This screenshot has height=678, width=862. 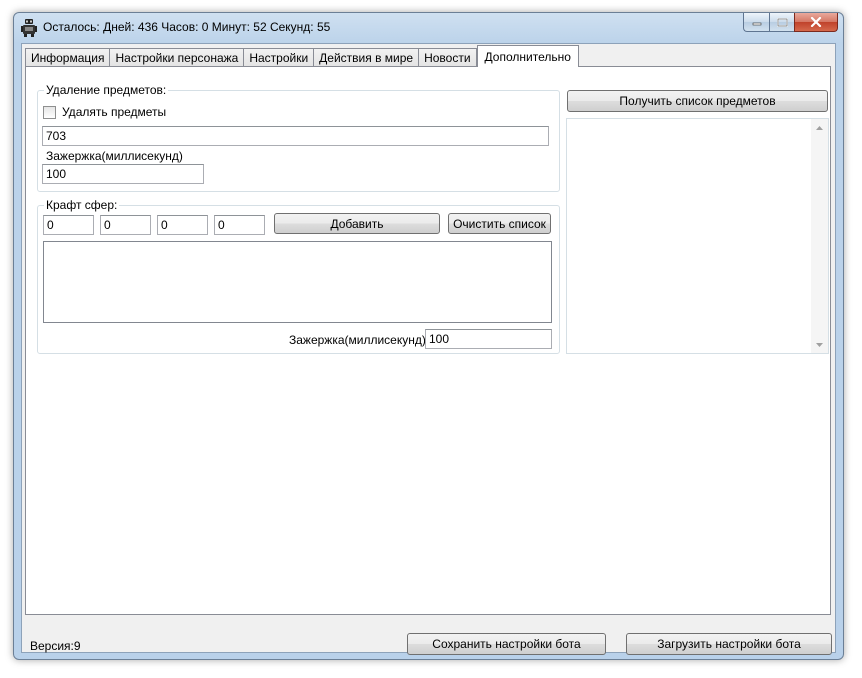 I want to click on items-list-scrollbar, so click(x=819, y=236).